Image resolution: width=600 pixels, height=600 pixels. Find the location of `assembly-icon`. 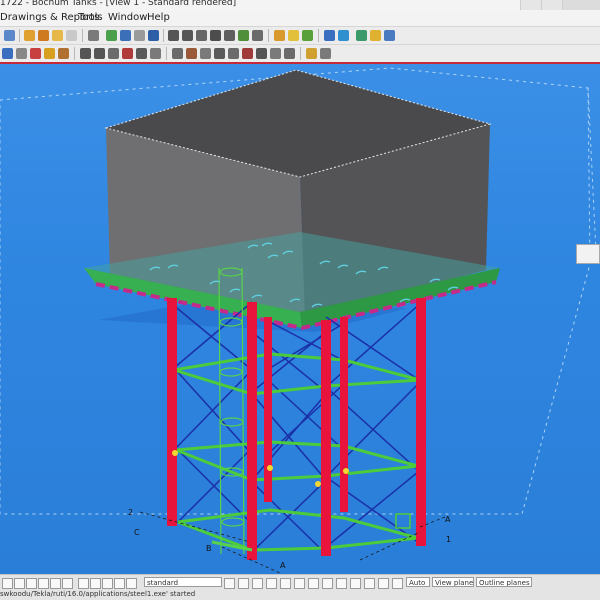

assembly-icon is located at coordinates (293, 35).